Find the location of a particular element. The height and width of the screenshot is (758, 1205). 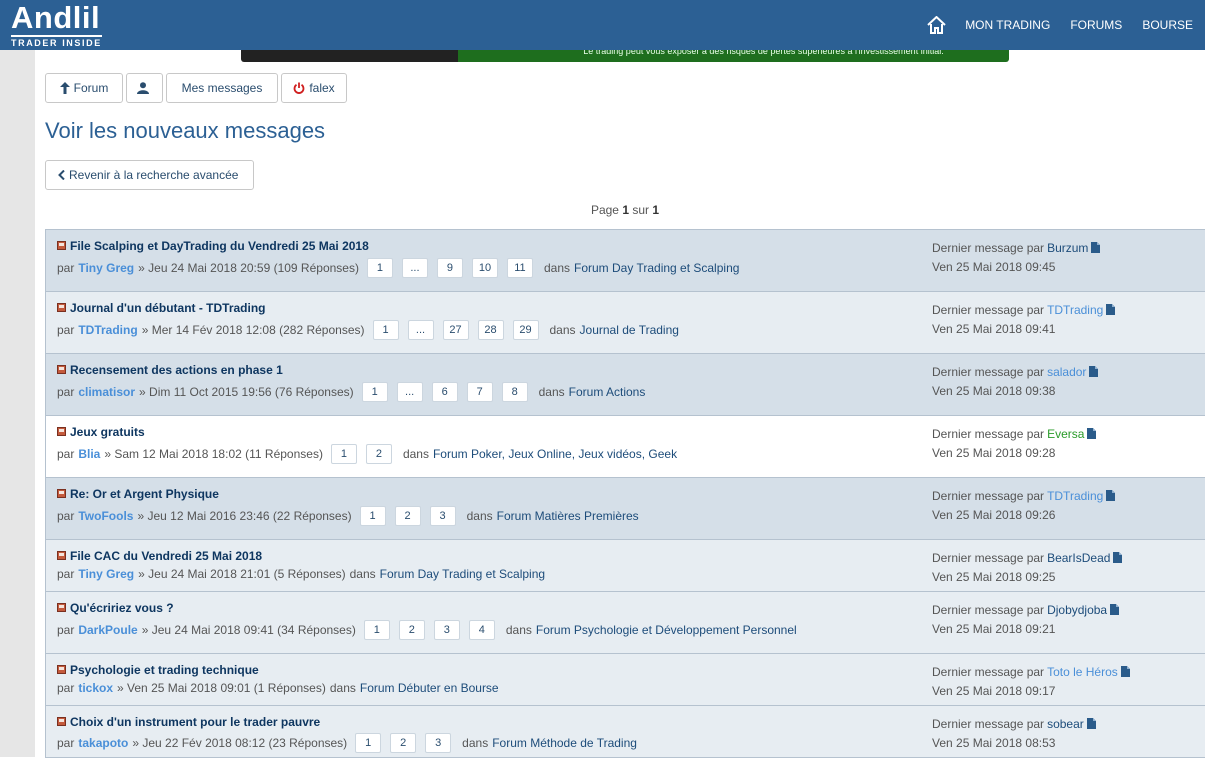

page-link: 27 is located at coordinates (455, 330).